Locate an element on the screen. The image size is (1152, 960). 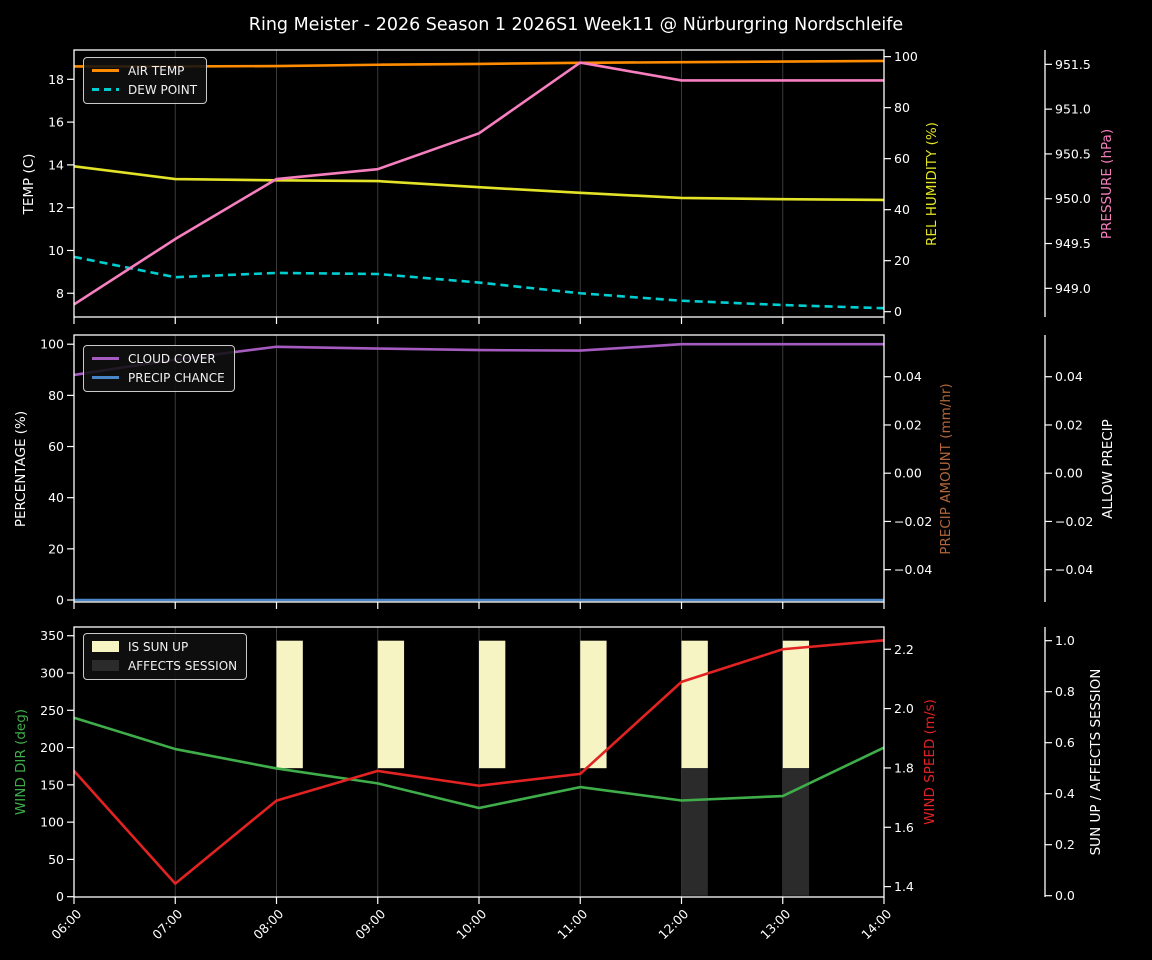
axis-title-sun-up: SUN UP / AFFECTS SESSION is located at coordinates (1096, 762).